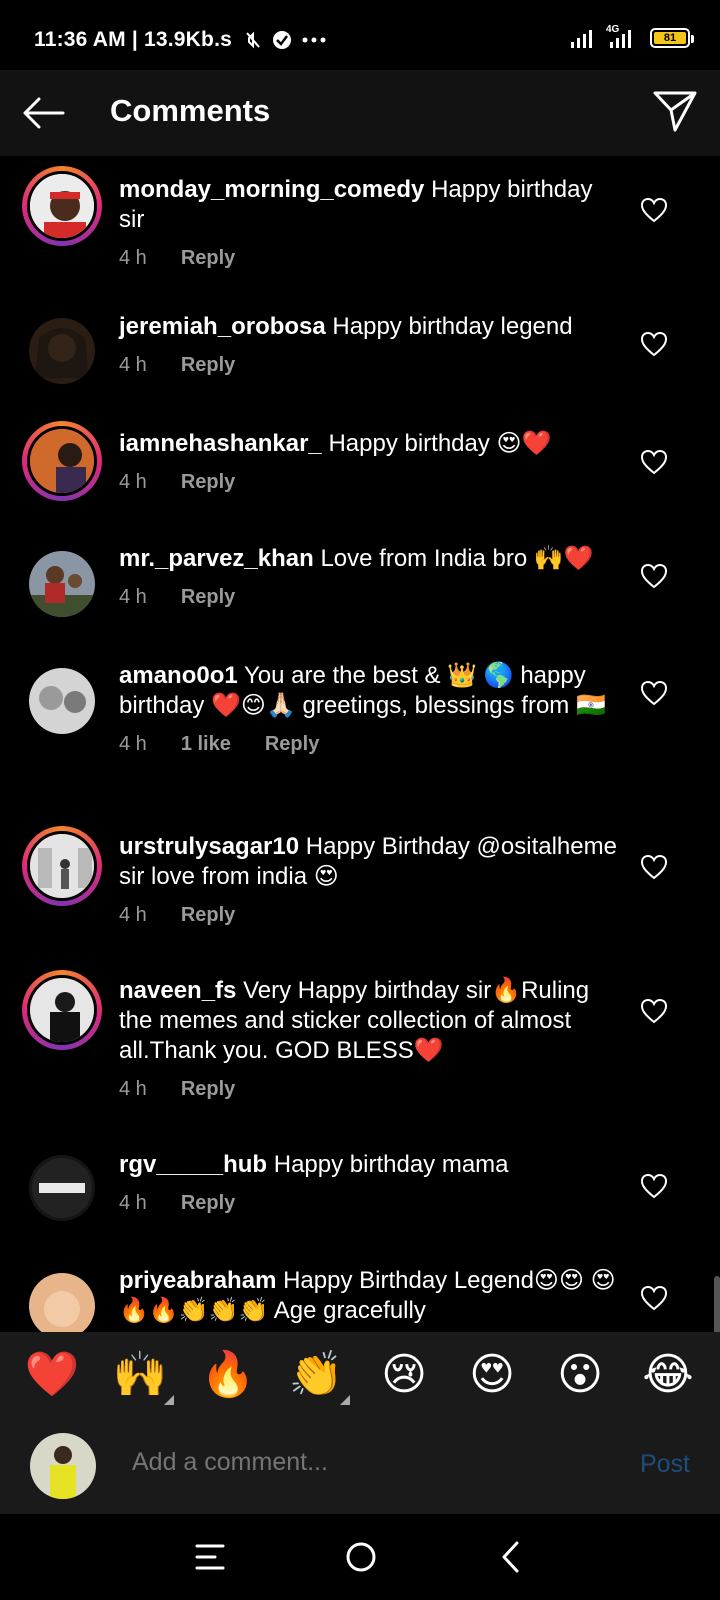 The height and width of the screenshot is (1600, 720). Describe the element at coordinates (197, 1280) in the screenshot. I see `comment-username: priyeabraham` at that location.